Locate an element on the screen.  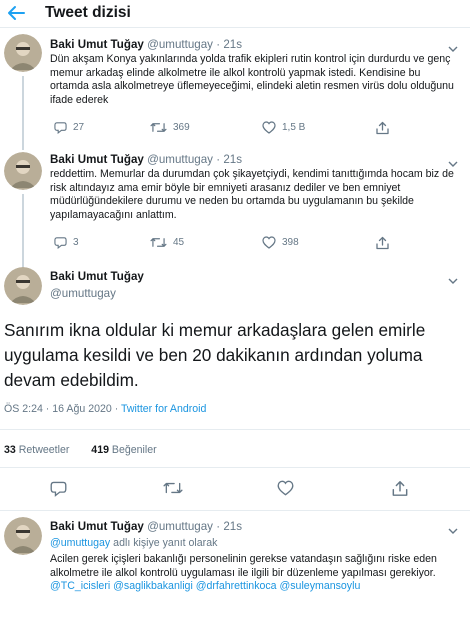
like-count: 398 is located at coordinates (290, 242).